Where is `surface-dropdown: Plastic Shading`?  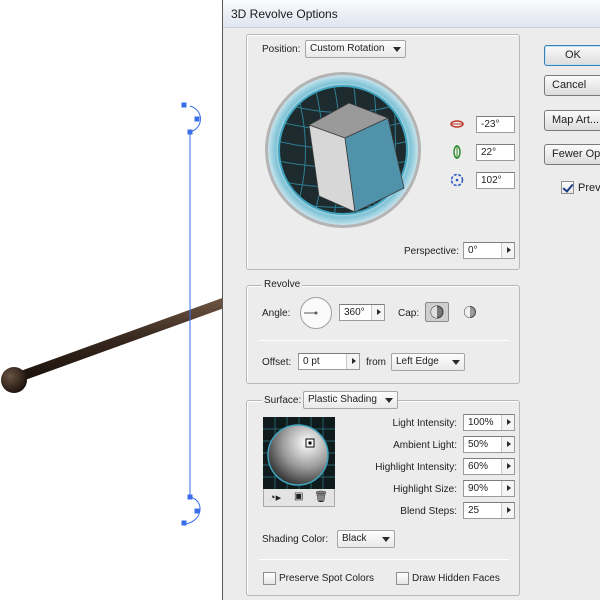
surface-dropdown: Plastic Shading is located at coordinates (350, 400).